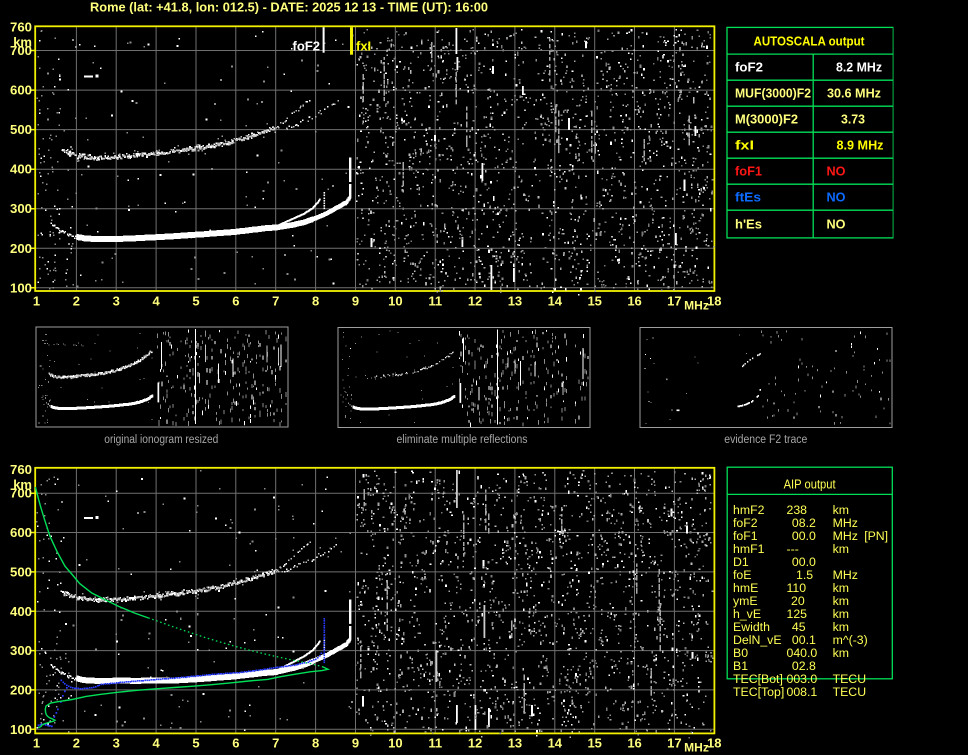 This screenshot has width=968, height=755. What do you see at coordinates (797, 588) in the screenshot?
I see `svg-text: 110` at bounding box center [797, 588].